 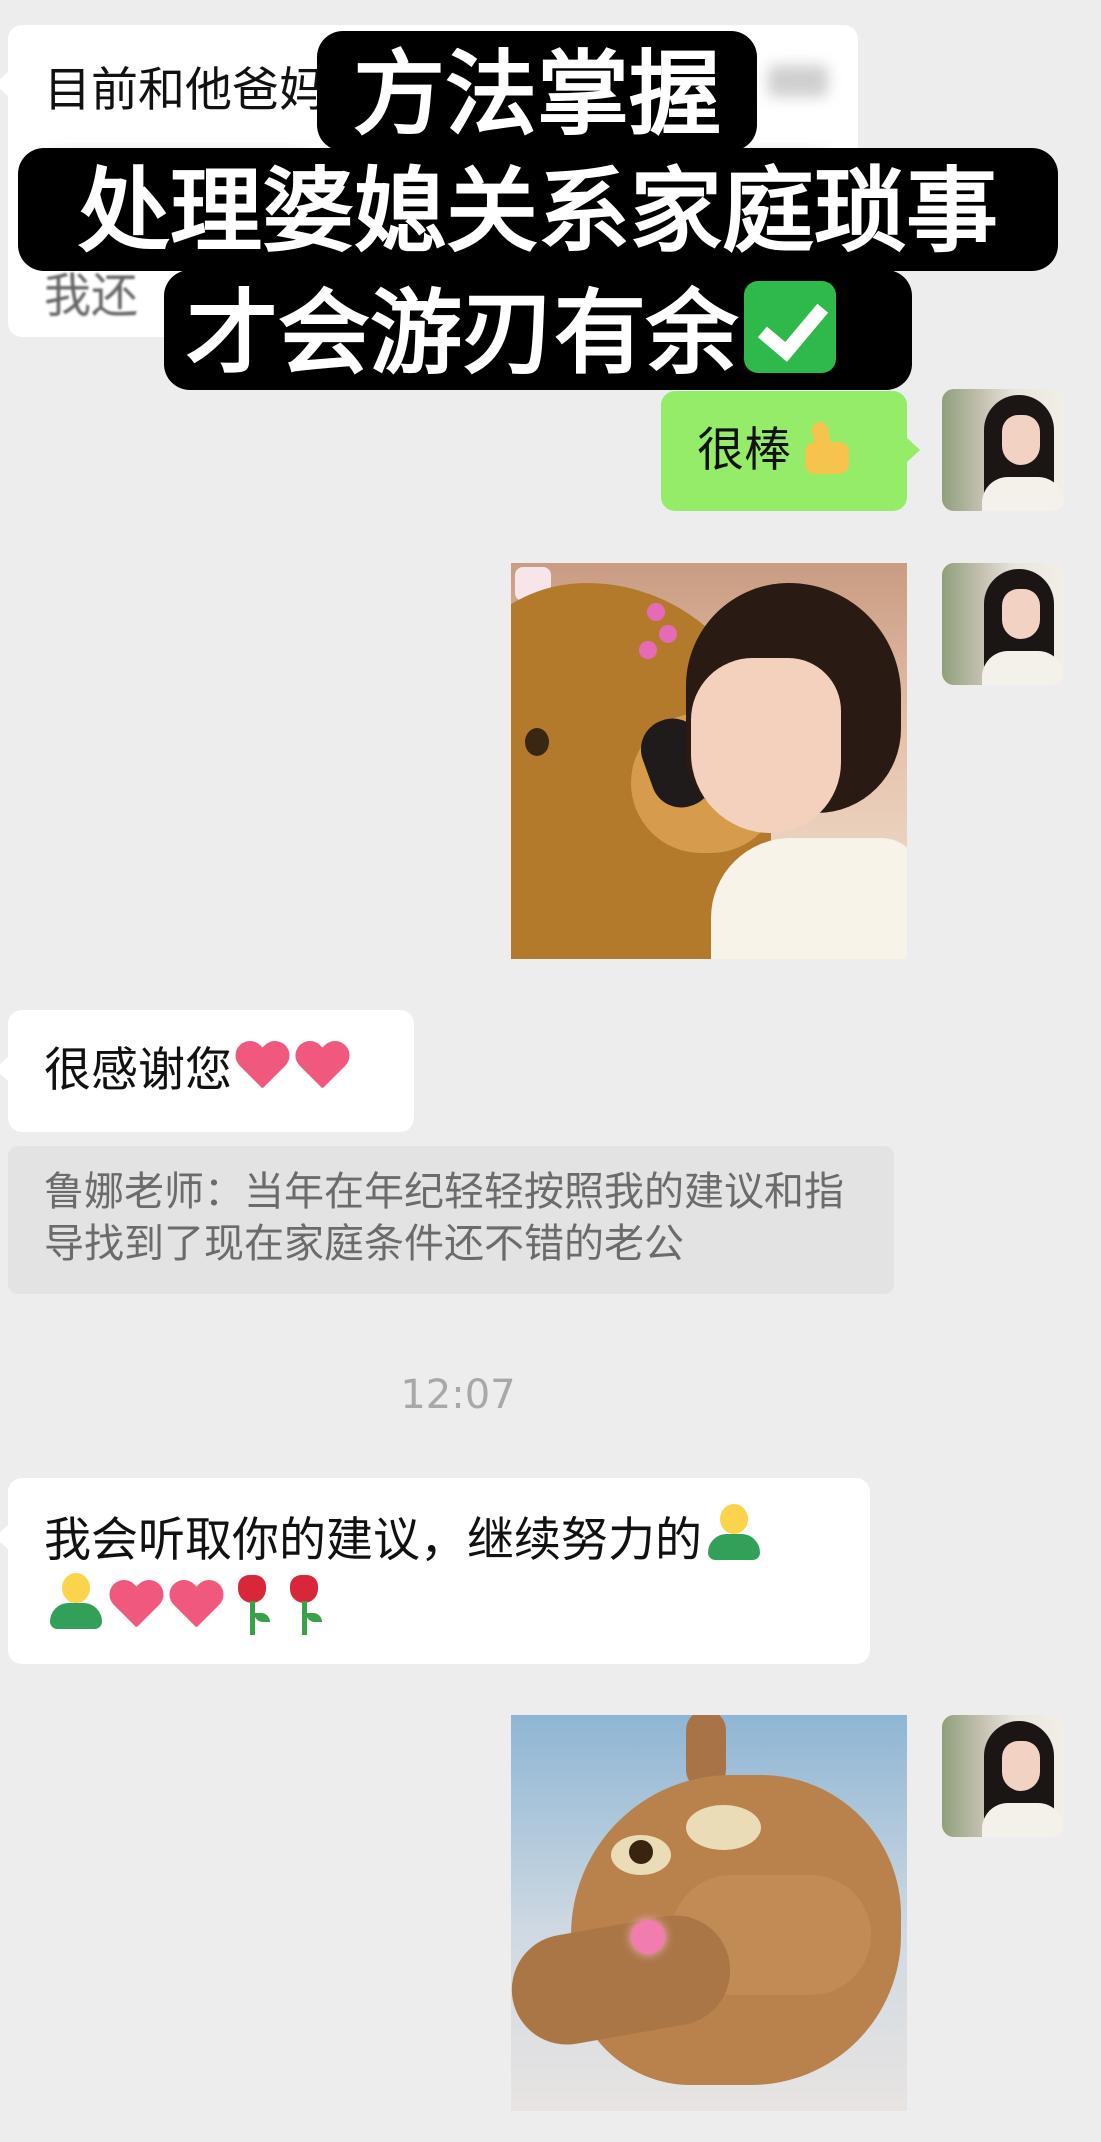 I want to click on message-advice: 我会听取你的建议，继续努力的, so click(x=435, y=1571).